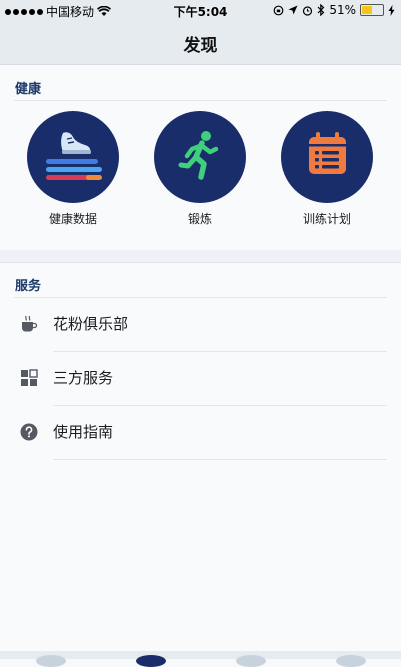  I want to click on list-item-label: 花粉俱乐部, so click(91, 324).